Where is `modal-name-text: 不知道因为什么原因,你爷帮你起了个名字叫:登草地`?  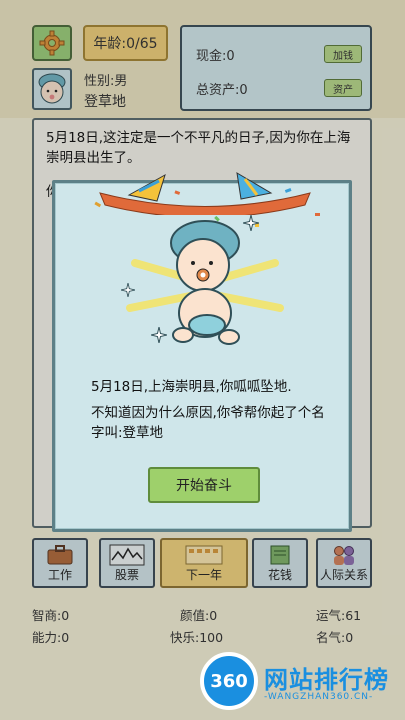 modal-name-text: 不知道因为什么原因,你爷帮你起了个名字叫:登草地 is located at coordinates (208, 423).